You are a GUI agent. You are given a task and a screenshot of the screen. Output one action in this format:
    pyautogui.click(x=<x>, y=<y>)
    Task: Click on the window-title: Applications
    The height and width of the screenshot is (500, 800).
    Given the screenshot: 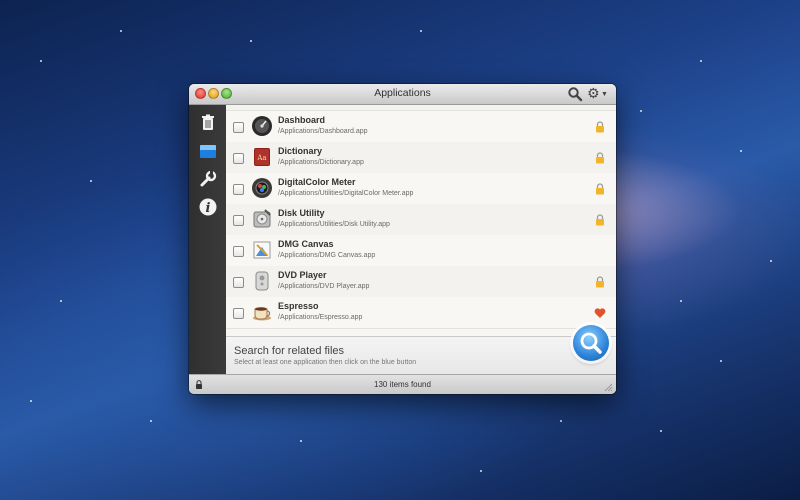 What is the action you would take?
    pyautogui.click(x=402, y=93)
    